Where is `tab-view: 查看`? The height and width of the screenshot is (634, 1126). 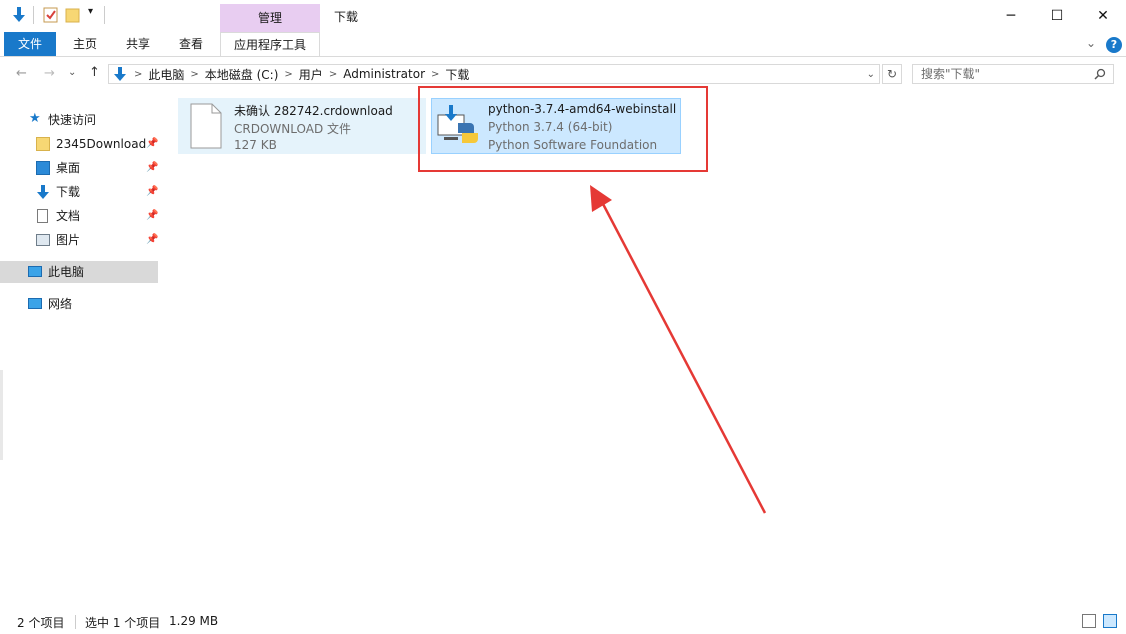
tab-view: 查看 is located at coordinates (191, 44).